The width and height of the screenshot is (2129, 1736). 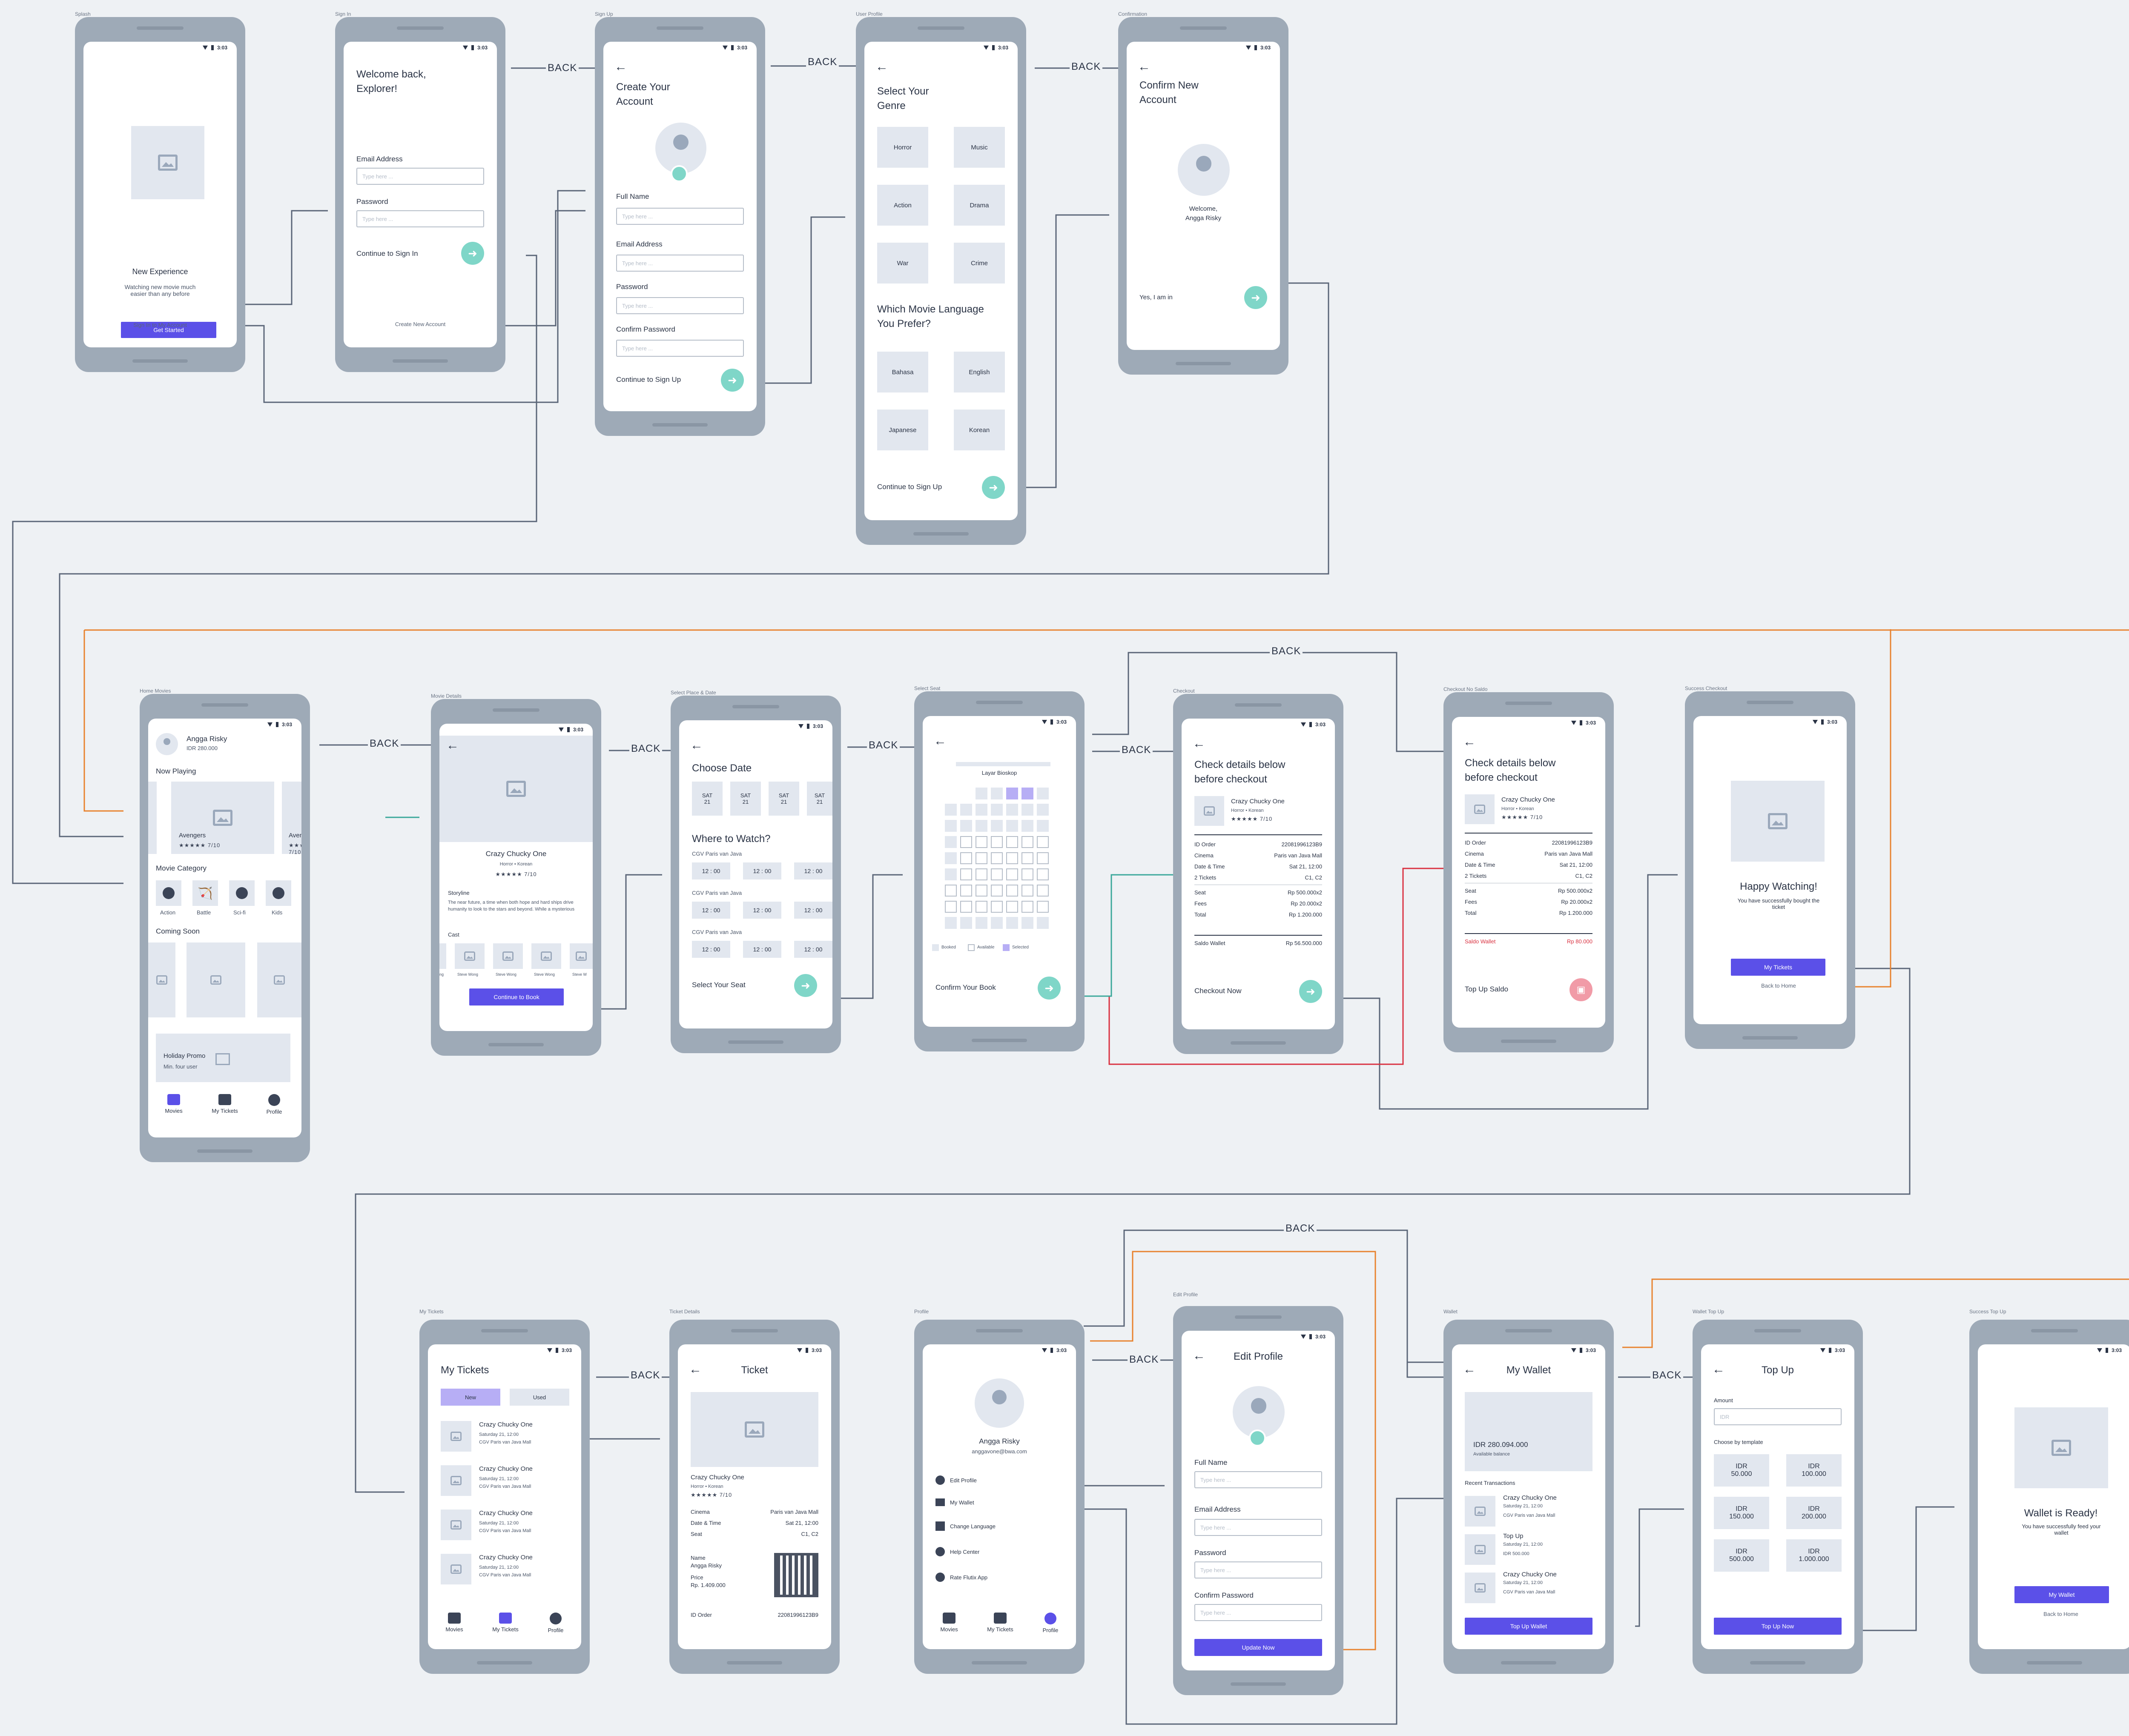 What do you see at coordinates (902, 263) in the screenshot?
I see `genre-chip: War` at bounding box center [902, 263].